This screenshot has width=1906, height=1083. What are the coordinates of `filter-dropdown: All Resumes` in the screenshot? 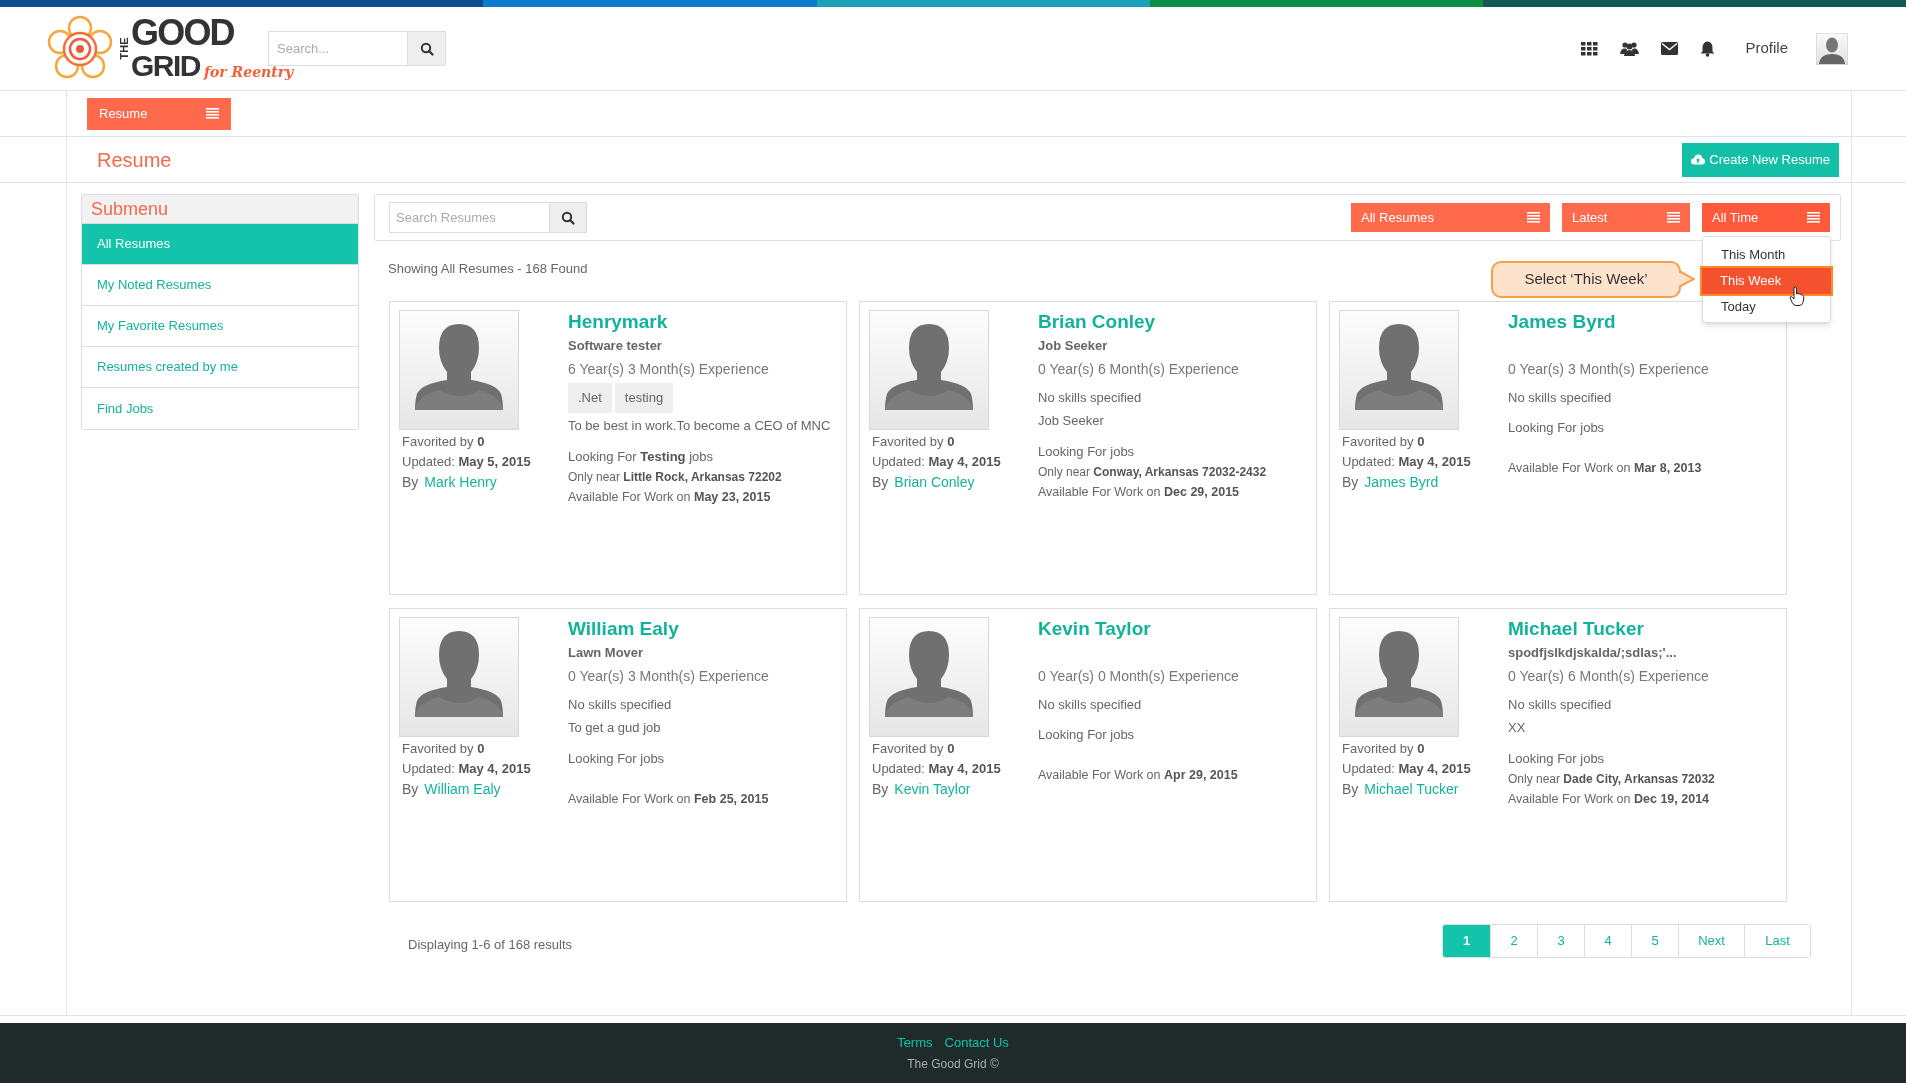 It's located at (1450, 217).